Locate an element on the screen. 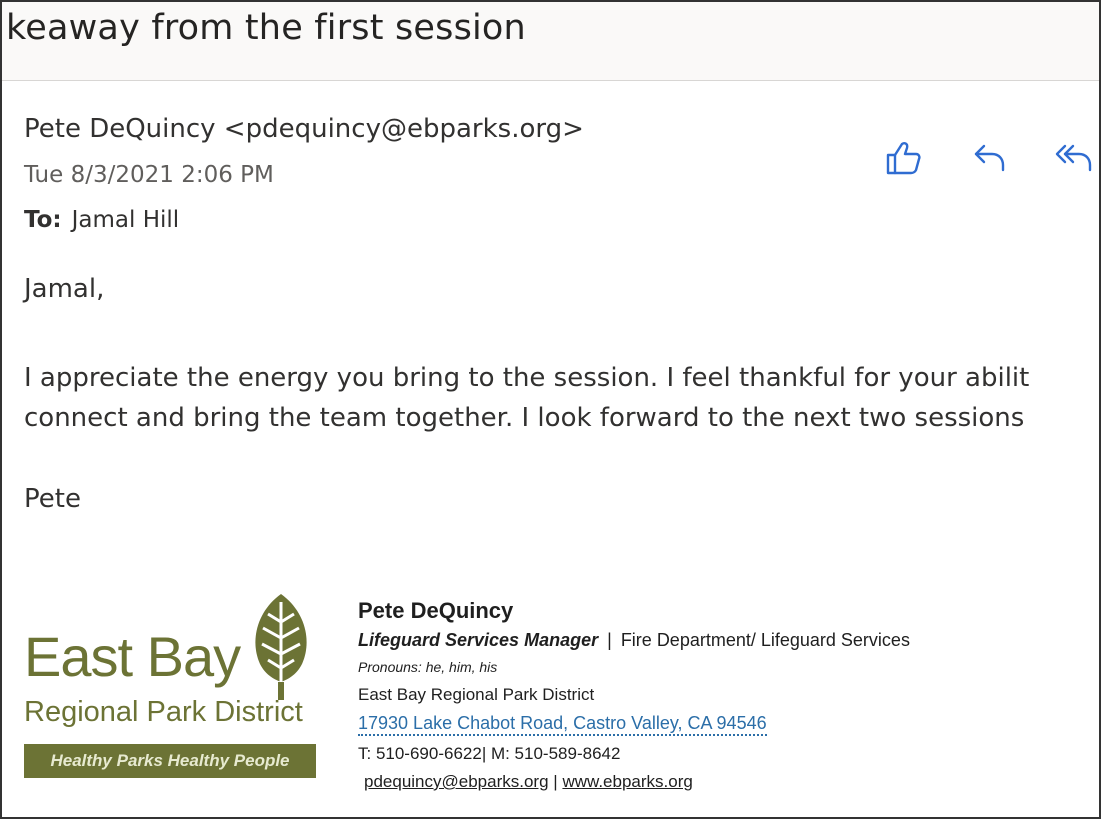 This screenshot has width=1101, height=819. sent-date: Tue 8/3/2021 2:06 PM is located at coordinates (149, 175).